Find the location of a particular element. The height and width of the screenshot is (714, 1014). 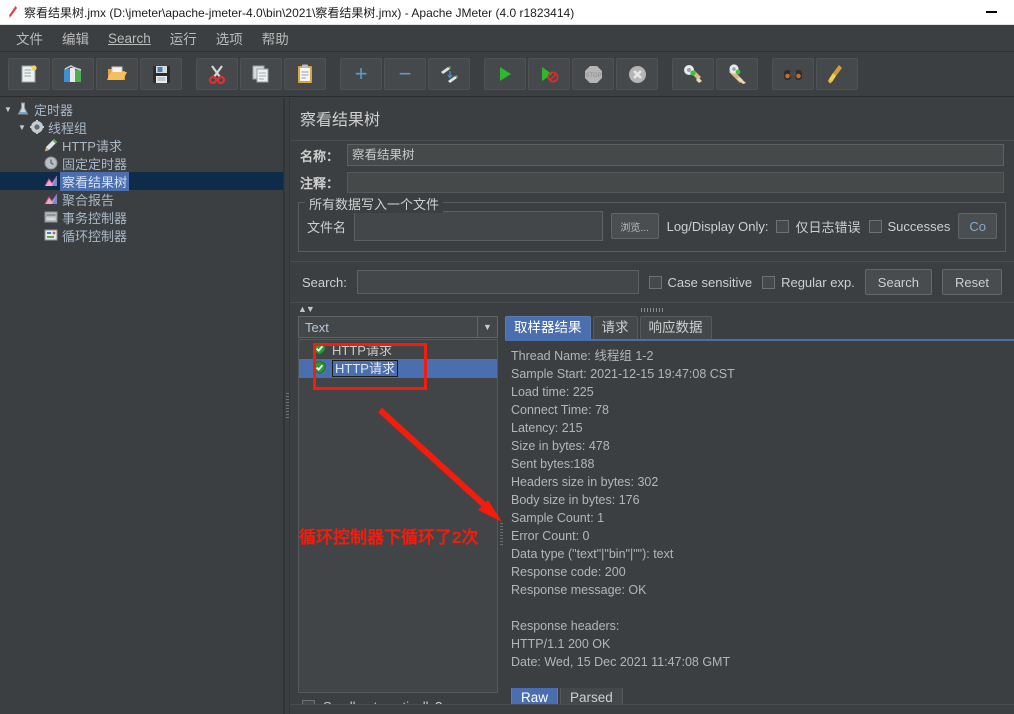

cut-button is located at coordinates (217, 74).